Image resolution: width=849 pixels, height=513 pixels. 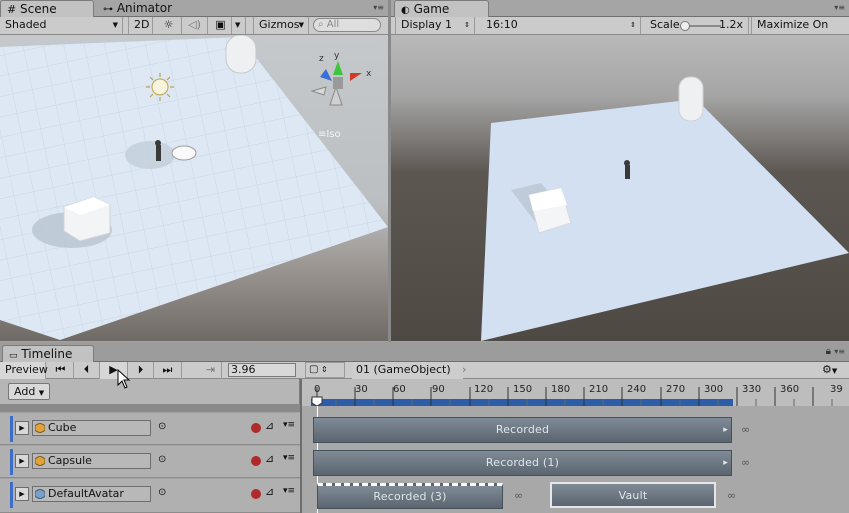 I want to click on scale-slider, so click(x=700, y=26).